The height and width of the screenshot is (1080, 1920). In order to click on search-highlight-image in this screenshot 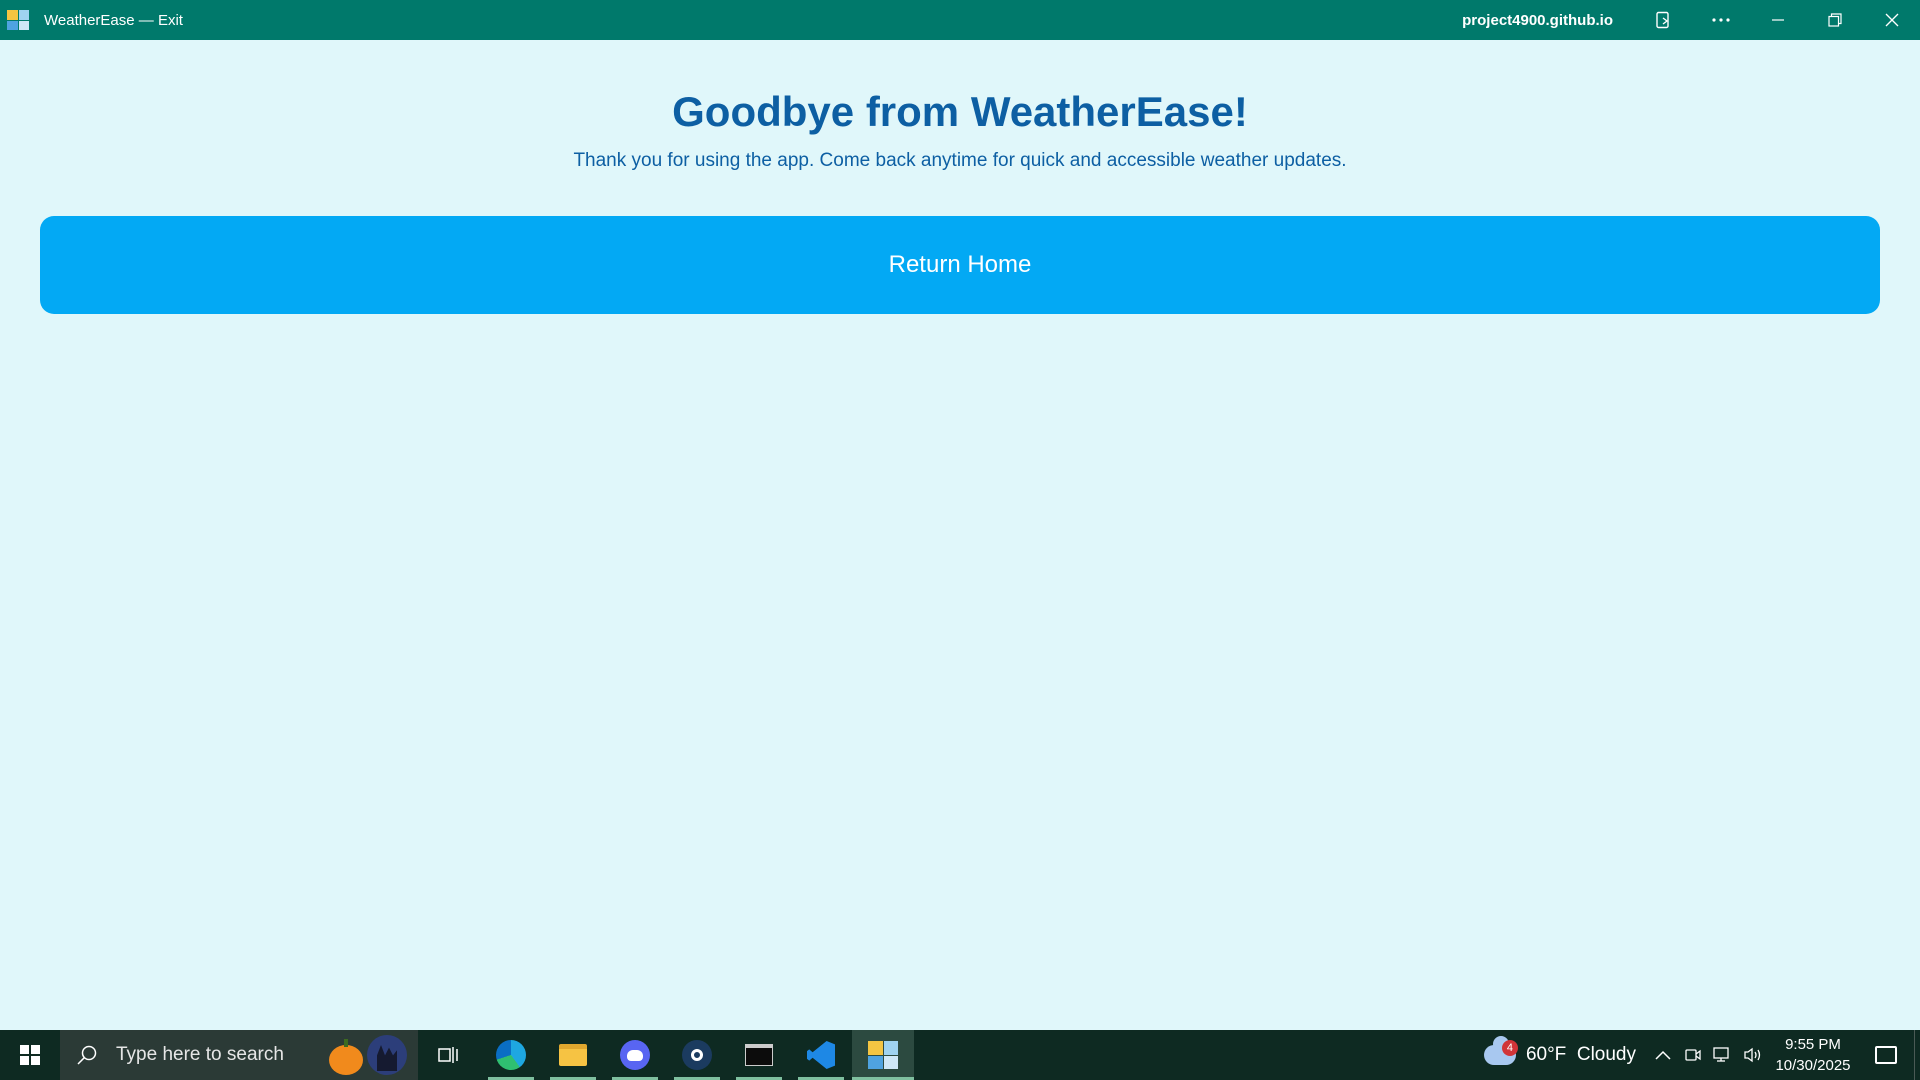, I will do `click(368, 1055)`.